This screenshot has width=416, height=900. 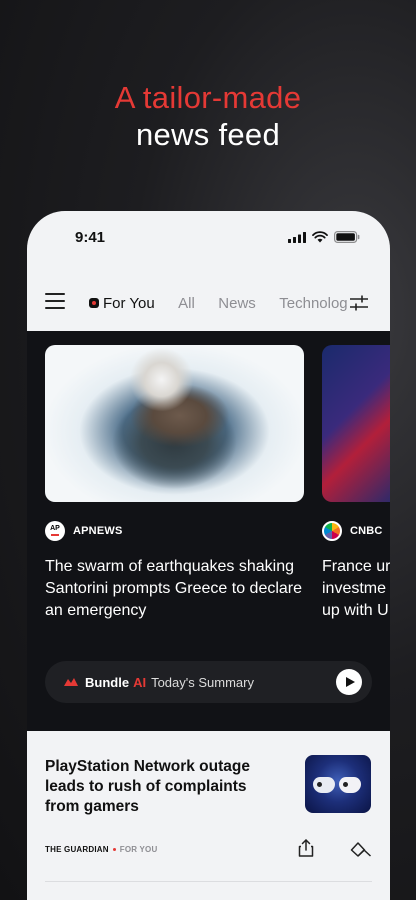 I want to click on bundle-brand: Bundle, so click(x=107, y=682).